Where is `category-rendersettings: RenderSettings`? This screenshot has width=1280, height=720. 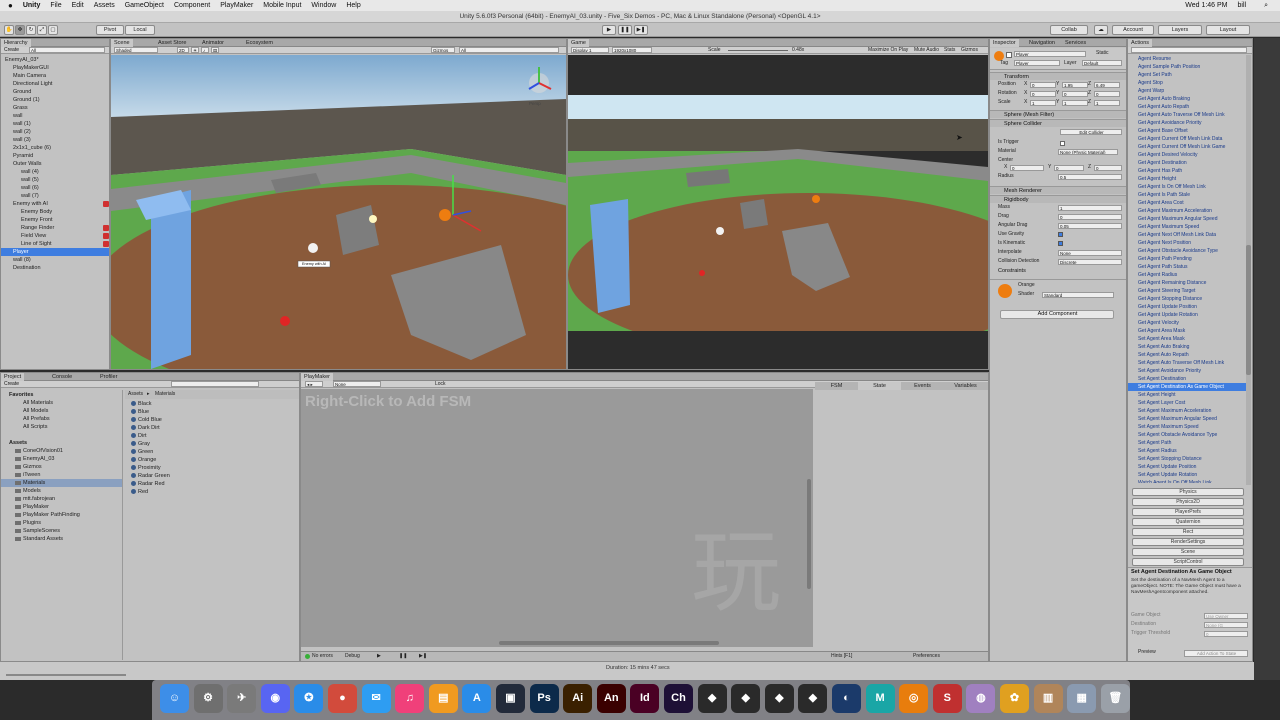
category-rendersettings: RenderSettings is located at coordinates (1188, 542).